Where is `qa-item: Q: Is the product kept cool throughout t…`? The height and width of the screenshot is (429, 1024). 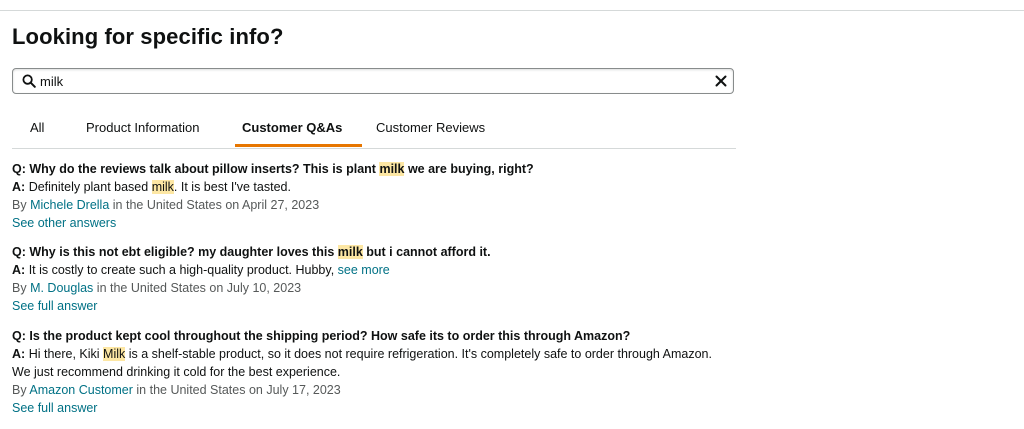 qa-item: Q: Is the product kept cool throughout t… is located at coordinates (362, 372).